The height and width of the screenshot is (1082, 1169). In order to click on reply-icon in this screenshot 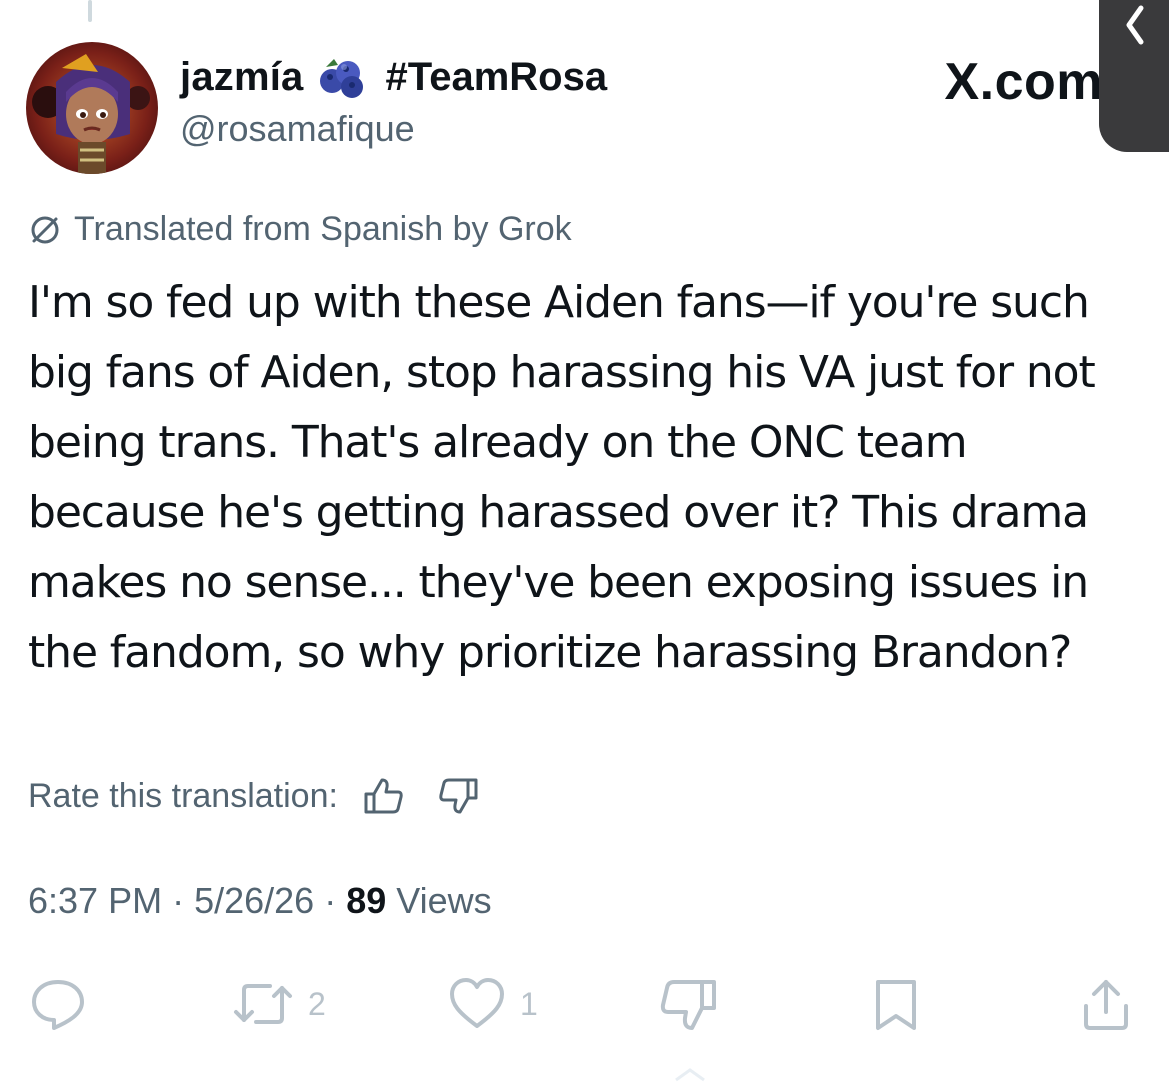, I will do `click(58, 1005)`.